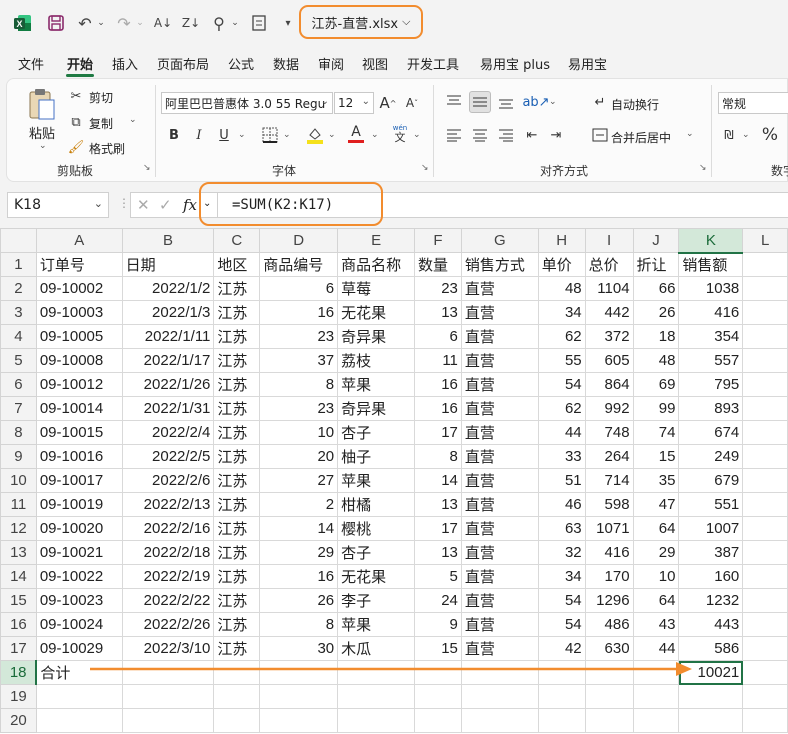 This screenshot has width=788, height=734. Describe the element at coordinates (356, 141) in the screenshot. I see `font-color-swatch` at that location.